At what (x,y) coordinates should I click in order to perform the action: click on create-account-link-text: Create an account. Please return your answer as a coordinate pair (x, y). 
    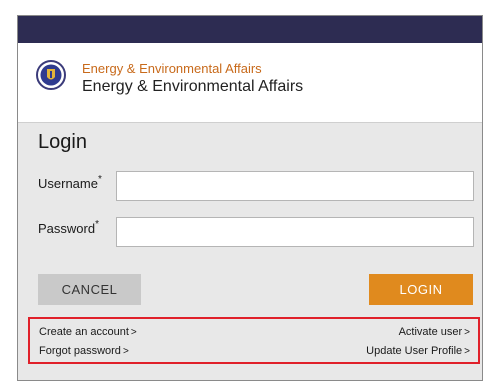
    Looking at the image, I should click on (84, 332).